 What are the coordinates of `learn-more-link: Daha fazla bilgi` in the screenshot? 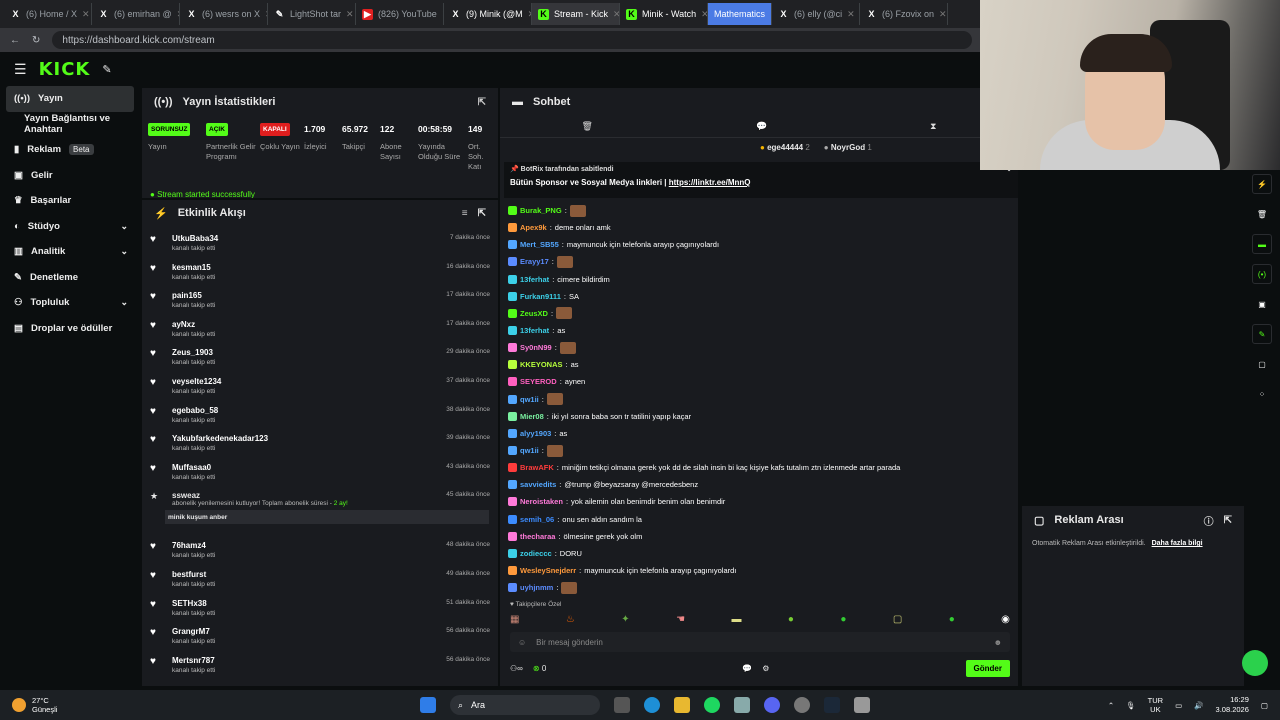 It's located at (1177, 543).